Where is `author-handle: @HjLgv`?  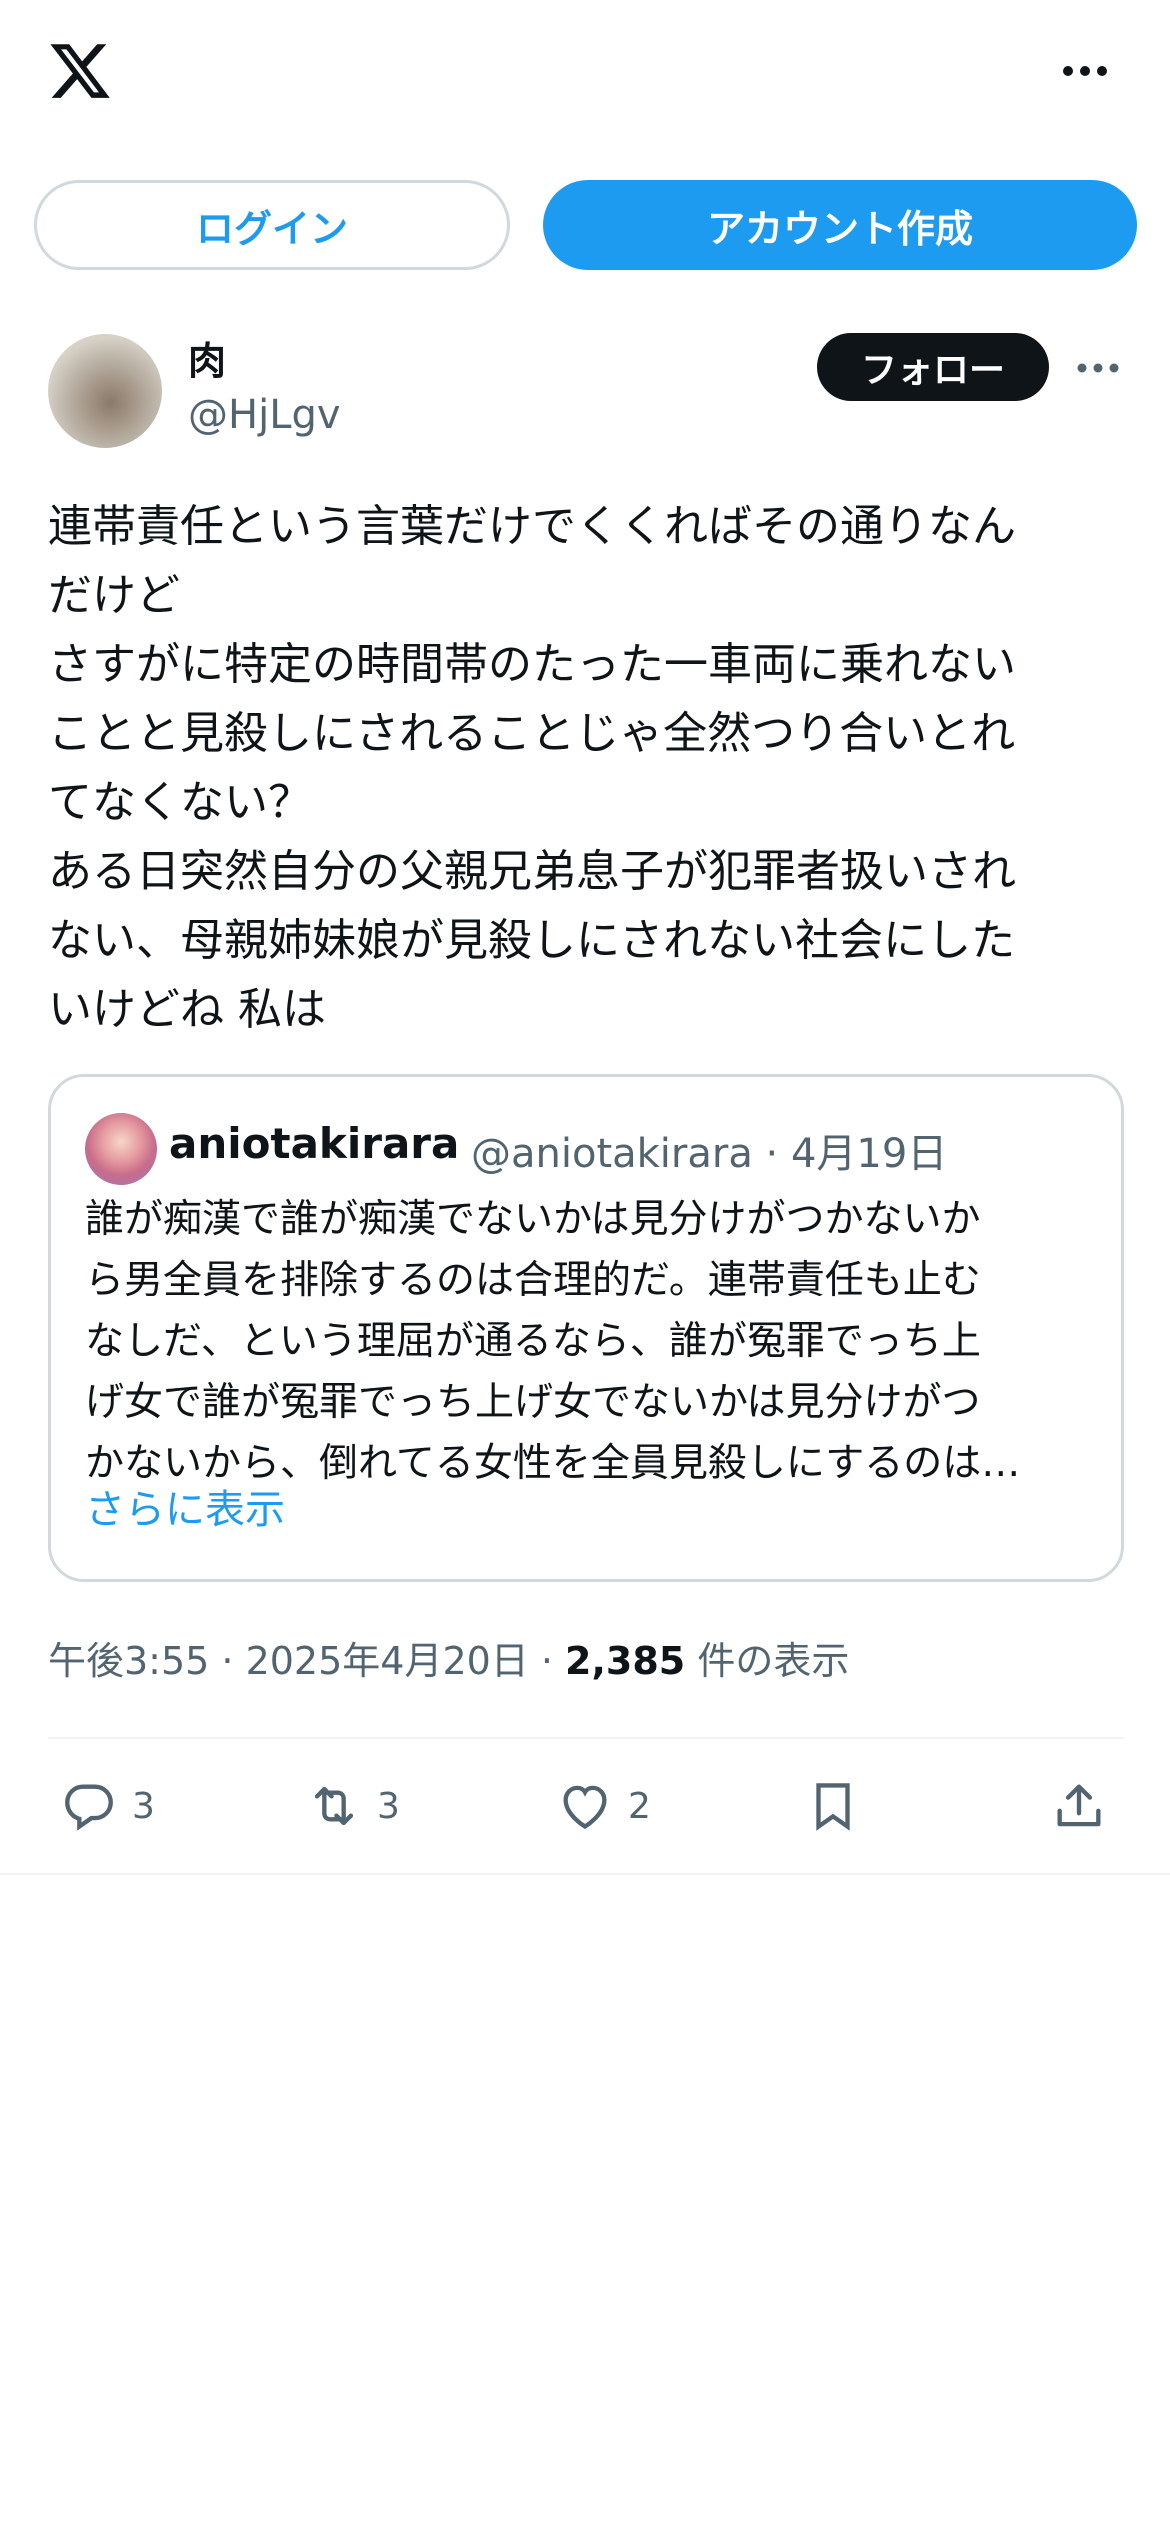 author-handle: @HjLgv is located at coordinates (264, 415).